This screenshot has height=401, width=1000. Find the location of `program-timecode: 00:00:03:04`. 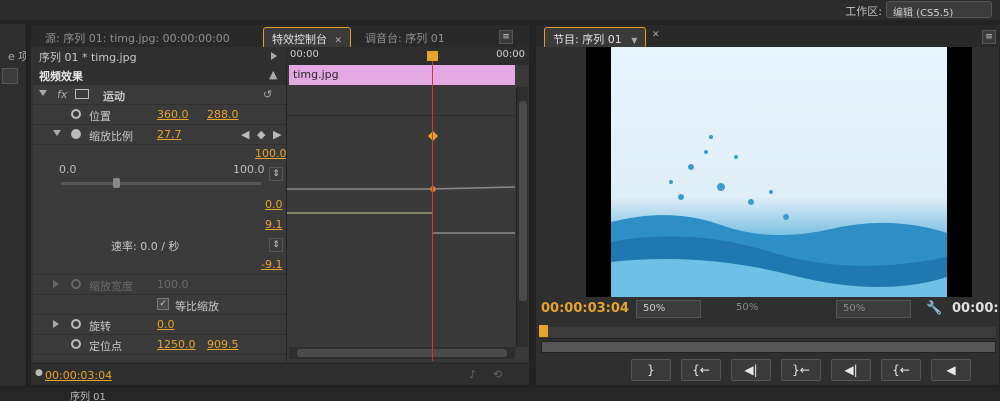

program-timecode: 00:00:03:04 is located at coordinates (585, 308).